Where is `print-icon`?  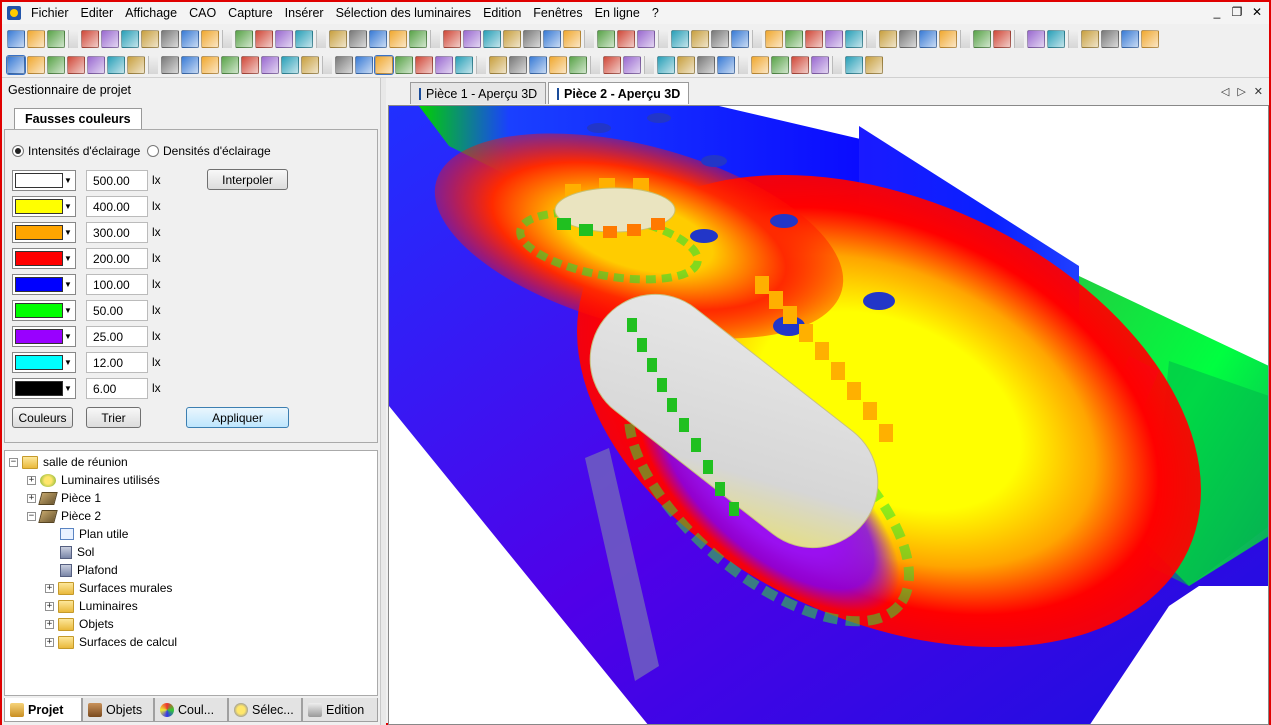 print-icon is located at coordinates (90, 39).